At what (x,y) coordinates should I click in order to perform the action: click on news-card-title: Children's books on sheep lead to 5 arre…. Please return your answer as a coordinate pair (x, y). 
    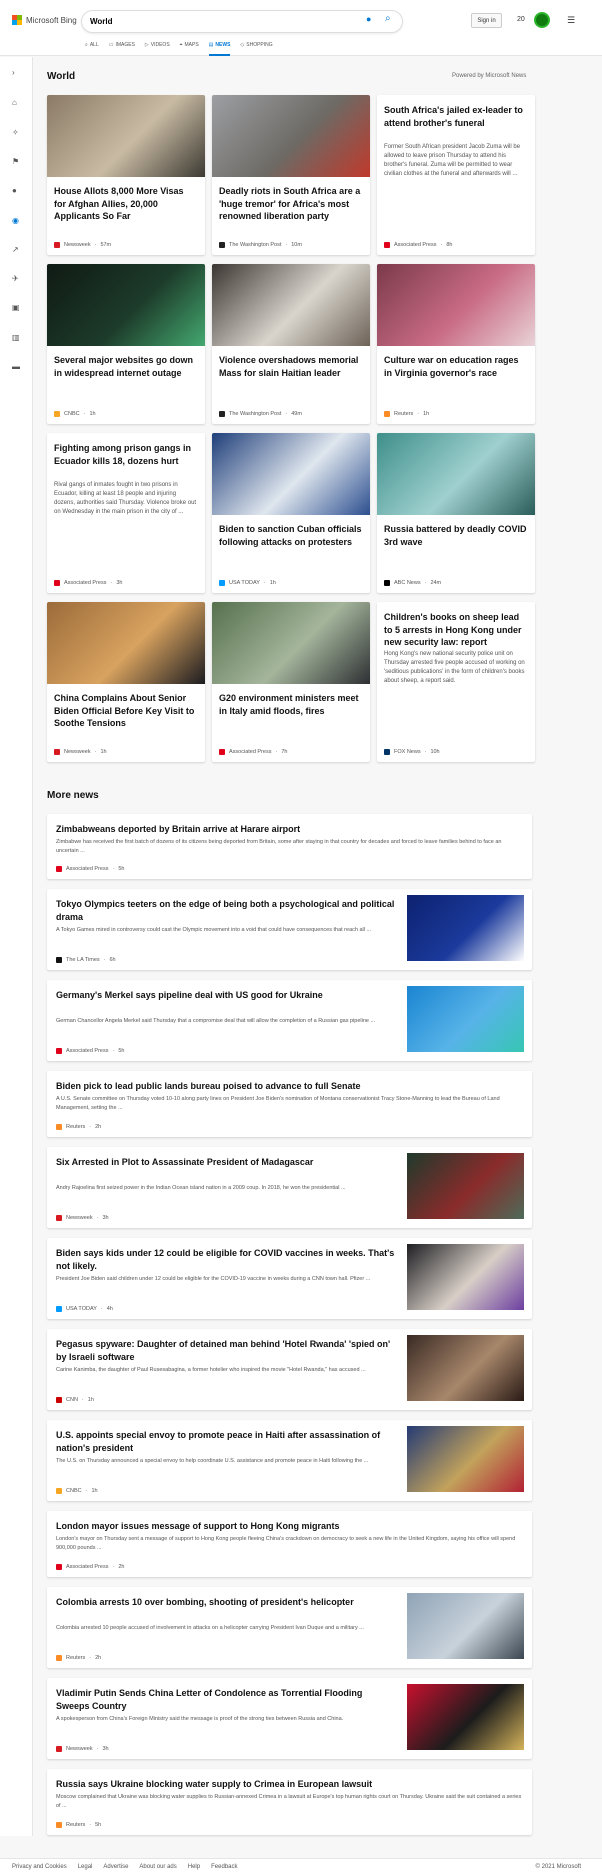
    Looking at the image, I should click on (456, 630).